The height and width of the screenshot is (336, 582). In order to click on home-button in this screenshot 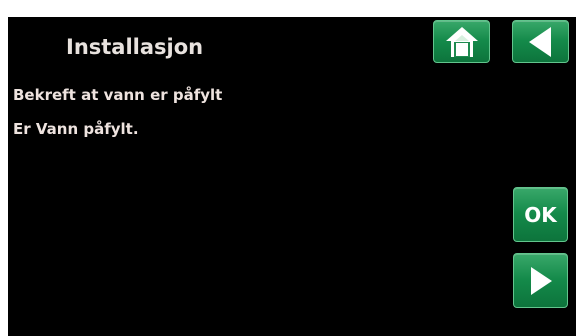, I will do `click(461, 41)`.